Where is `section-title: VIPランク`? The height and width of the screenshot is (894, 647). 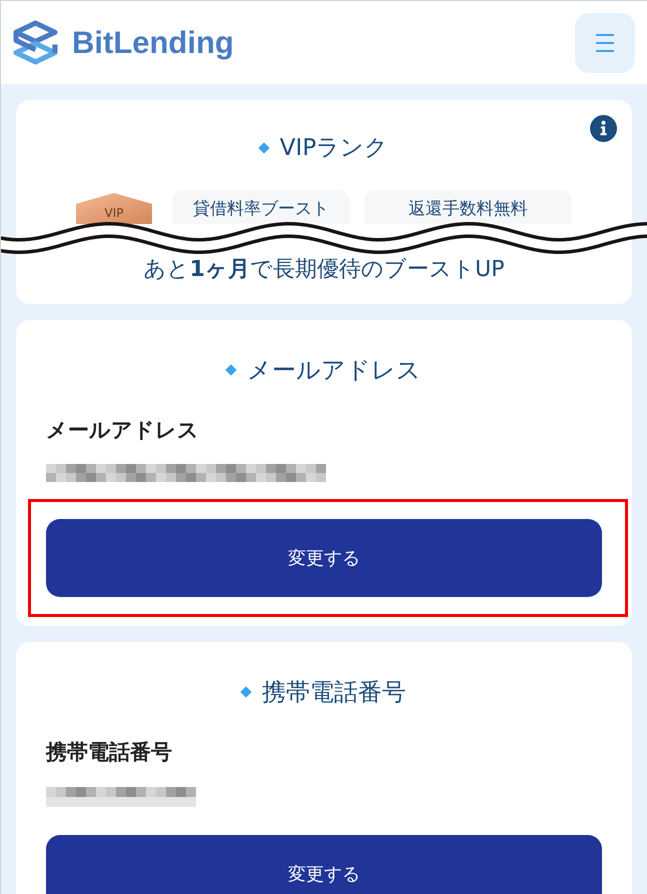
section-title: VIPランク is located at coordinates (334, 148).